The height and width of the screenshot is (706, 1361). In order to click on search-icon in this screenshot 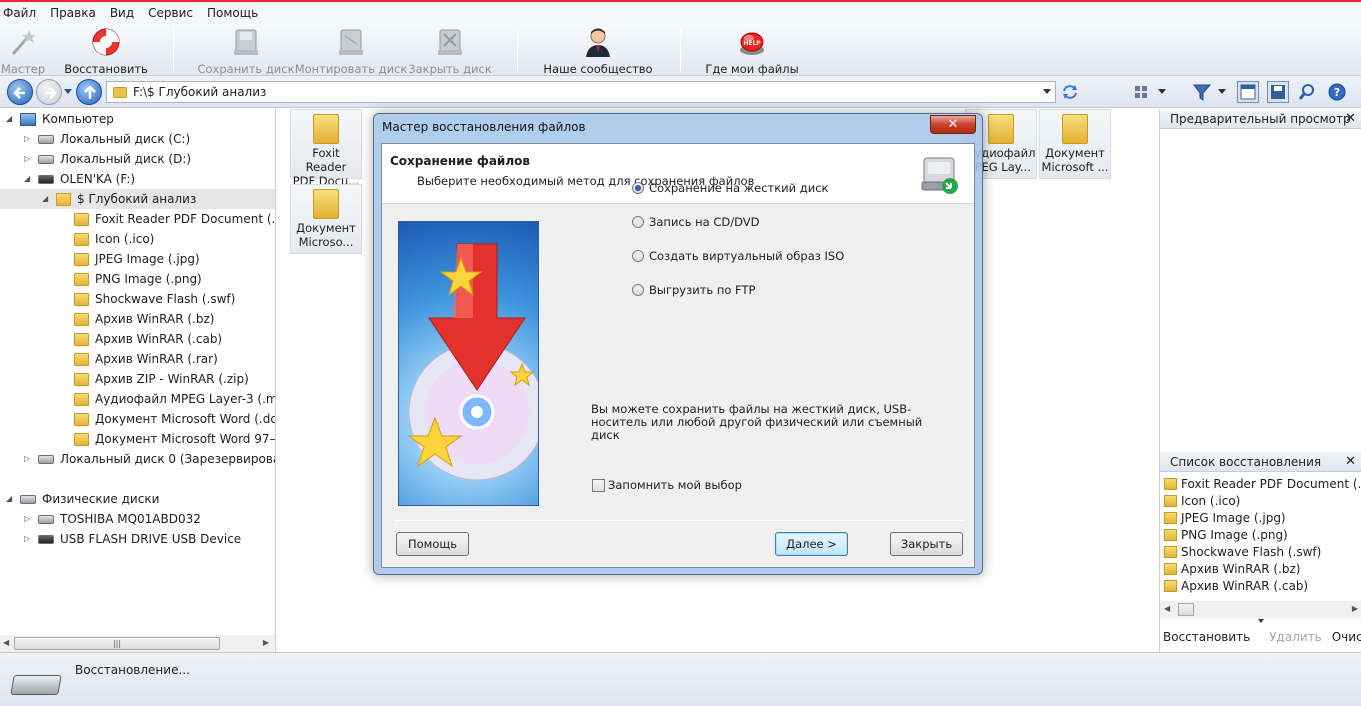, I will do `click(1307, 92)`.